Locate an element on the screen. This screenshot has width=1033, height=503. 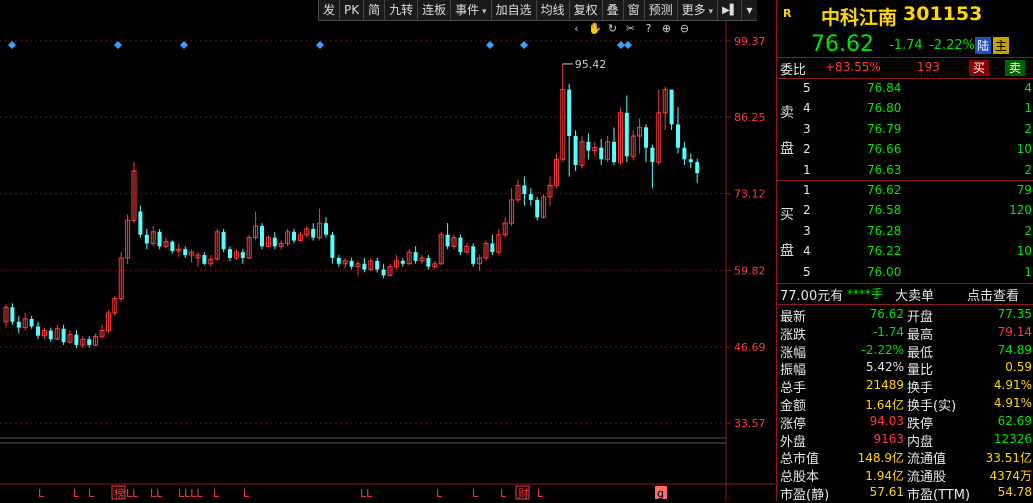
ask-row: 3 76.79 2 is located at coordinates (905, 130).